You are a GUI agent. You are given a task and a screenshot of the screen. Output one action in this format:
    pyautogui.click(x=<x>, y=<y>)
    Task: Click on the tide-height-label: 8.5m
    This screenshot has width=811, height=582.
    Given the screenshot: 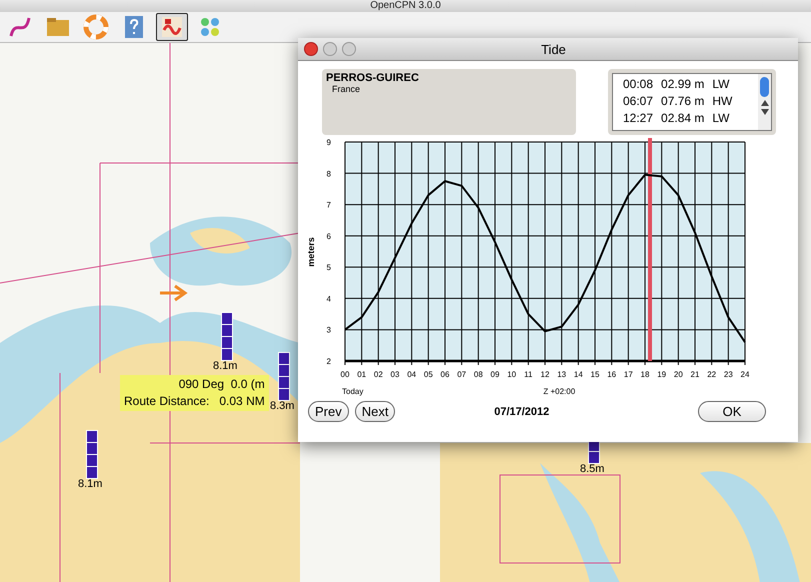 What is the action you would take?
    pyautogui.click(x=592, y=469)
    